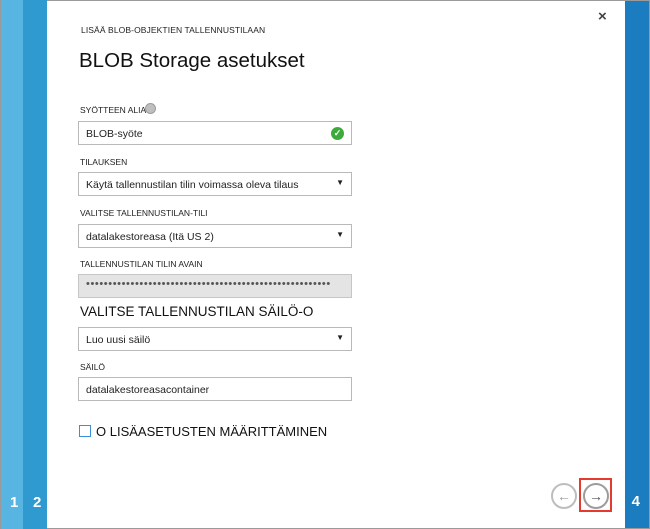  Describe the element at coordinates (602, 16) in the screenshot. I see `close-icon: ×` at that location.